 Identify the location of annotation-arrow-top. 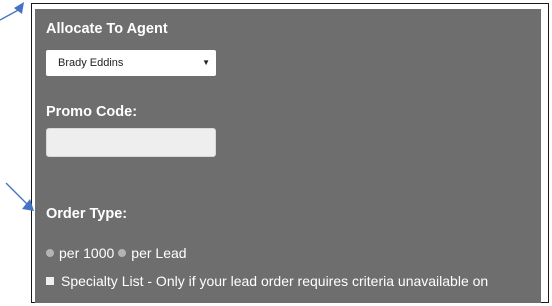
(12, 11).